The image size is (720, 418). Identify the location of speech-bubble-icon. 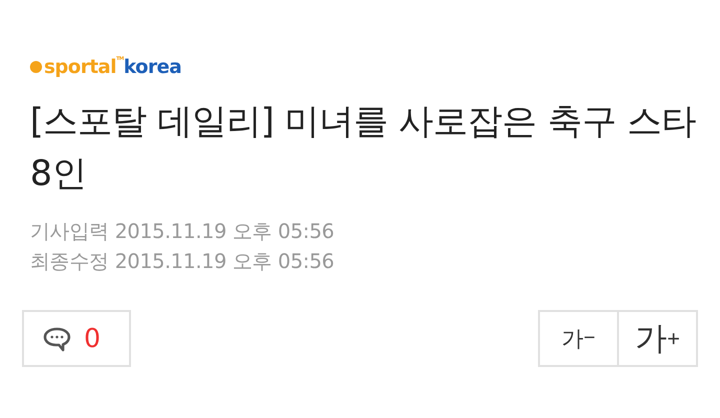
(57, 339).